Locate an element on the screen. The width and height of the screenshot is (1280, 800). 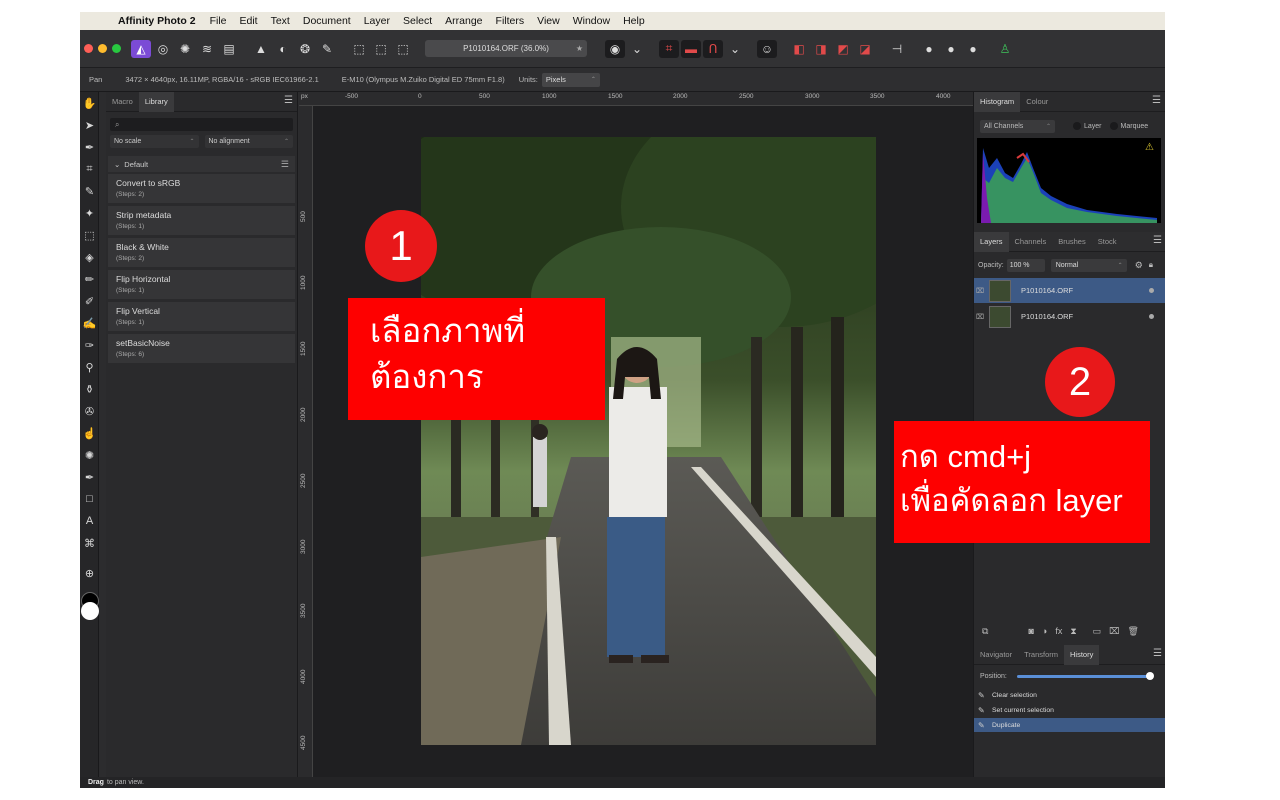
flood-select-tool-icon: ✦ is located at coordinates (89, 213).